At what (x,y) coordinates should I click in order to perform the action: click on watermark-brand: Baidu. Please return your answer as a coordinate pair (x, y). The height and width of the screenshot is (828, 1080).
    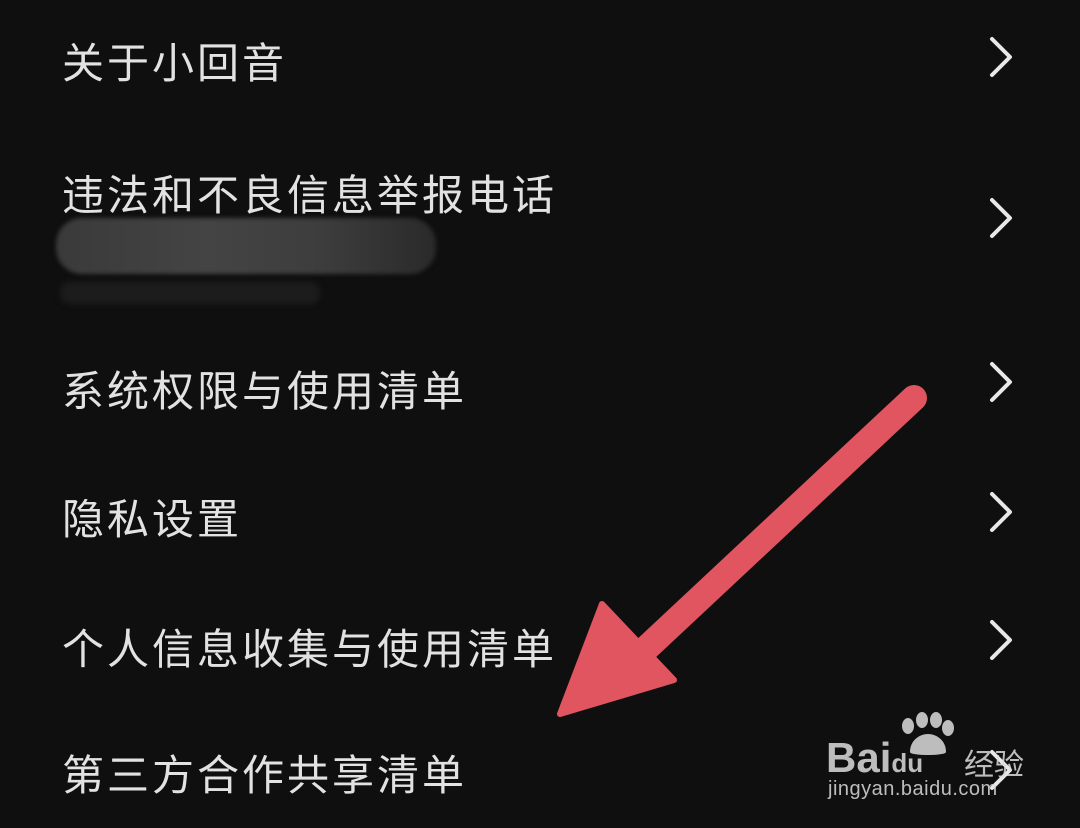
    Looking at the image, I should click on (875, 757).